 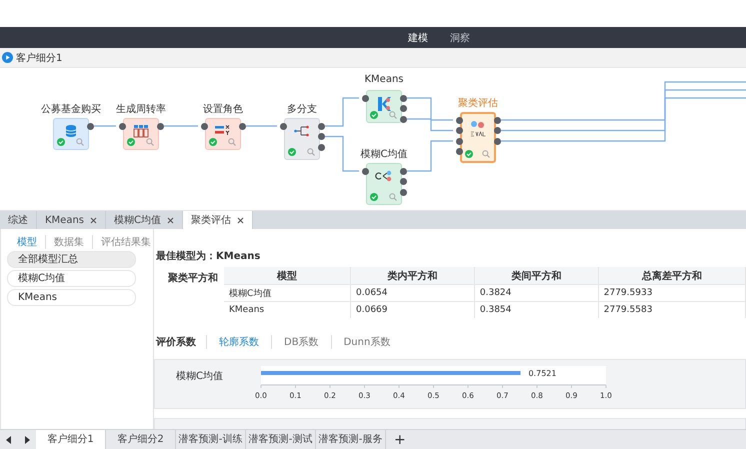 What do you see at coordinates (418, 37) in the screenshot?
I see `nav-item: 建模` at bounding box center [418, 37].